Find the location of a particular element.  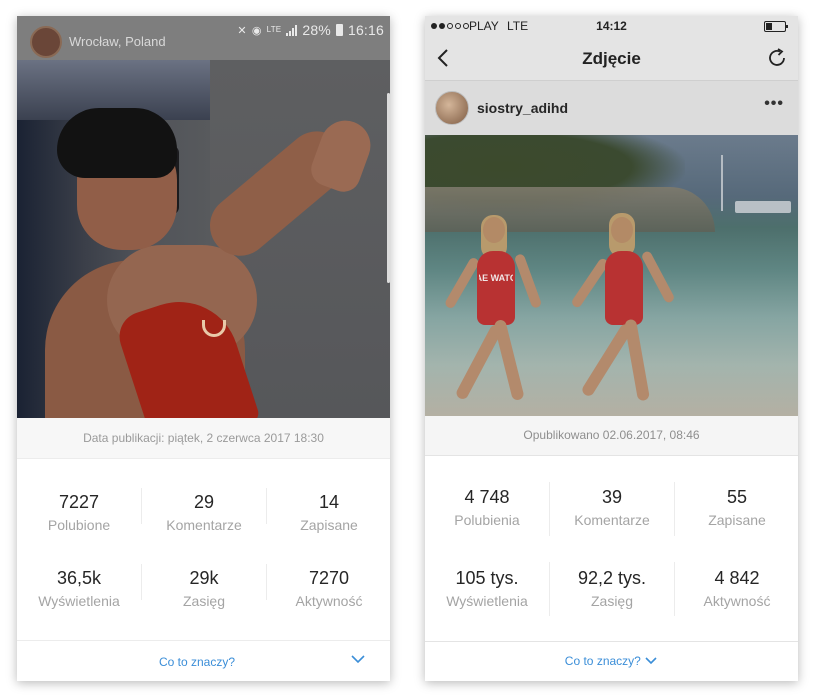

nav-bar: Zdjęcie is located at coordinates (611, 58).